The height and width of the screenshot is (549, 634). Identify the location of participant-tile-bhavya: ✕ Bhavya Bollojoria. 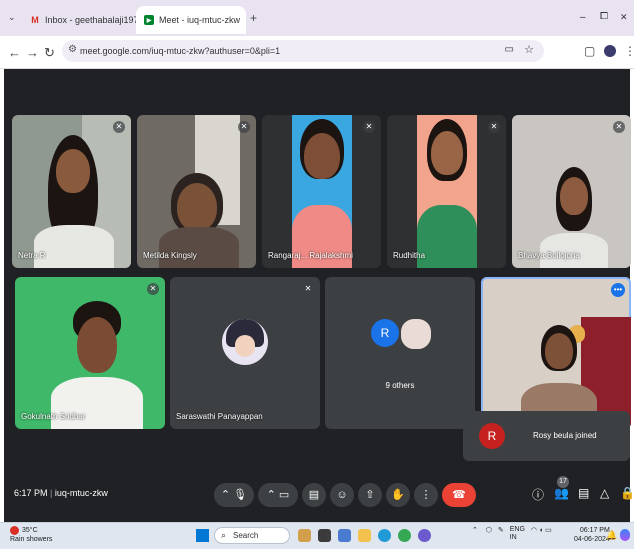
(571, 191).